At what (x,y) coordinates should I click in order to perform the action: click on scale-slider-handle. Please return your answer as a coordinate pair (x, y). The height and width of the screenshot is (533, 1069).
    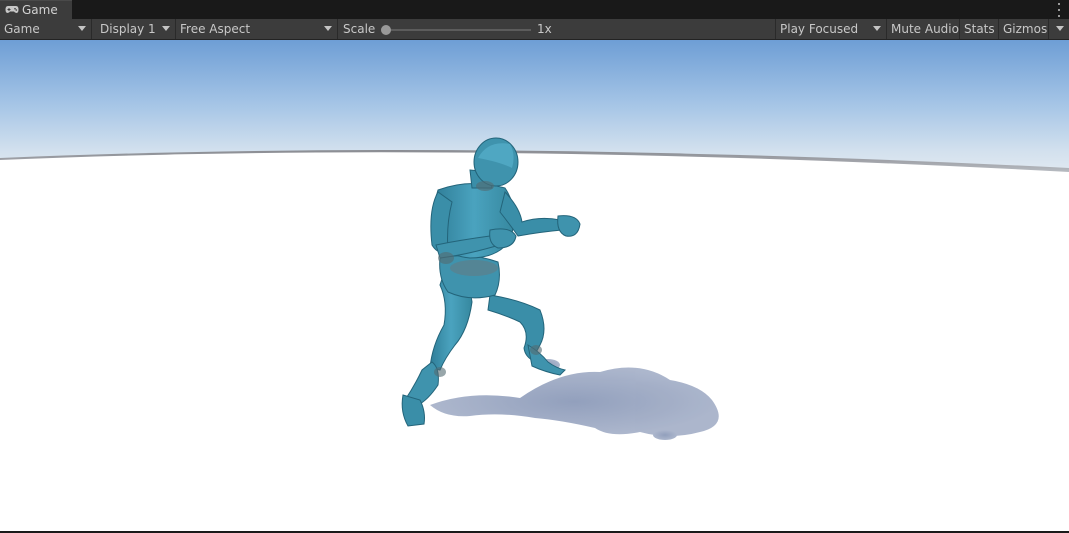
    Looking at the image, I should click on (386, 30).